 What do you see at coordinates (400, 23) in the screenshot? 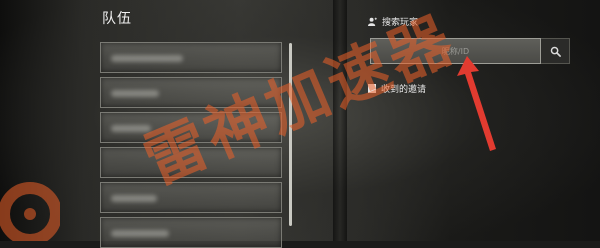
I see `search-heading-label: 搜索玩家` at bounding box center [400, 23].